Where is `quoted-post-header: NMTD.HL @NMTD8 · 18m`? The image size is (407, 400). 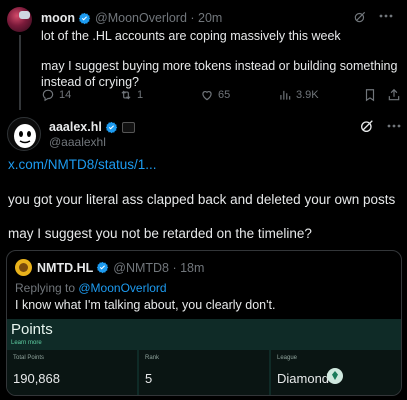 quoted-post-header: NMTD.HL @NMTD8 · 18m is located at coordinates (120, 267).